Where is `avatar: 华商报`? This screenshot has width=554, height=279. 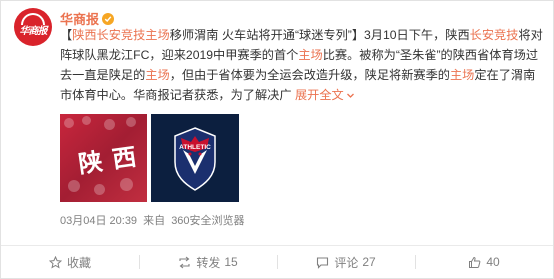 avatar: 华商报 is located at coordinates (33, 27).